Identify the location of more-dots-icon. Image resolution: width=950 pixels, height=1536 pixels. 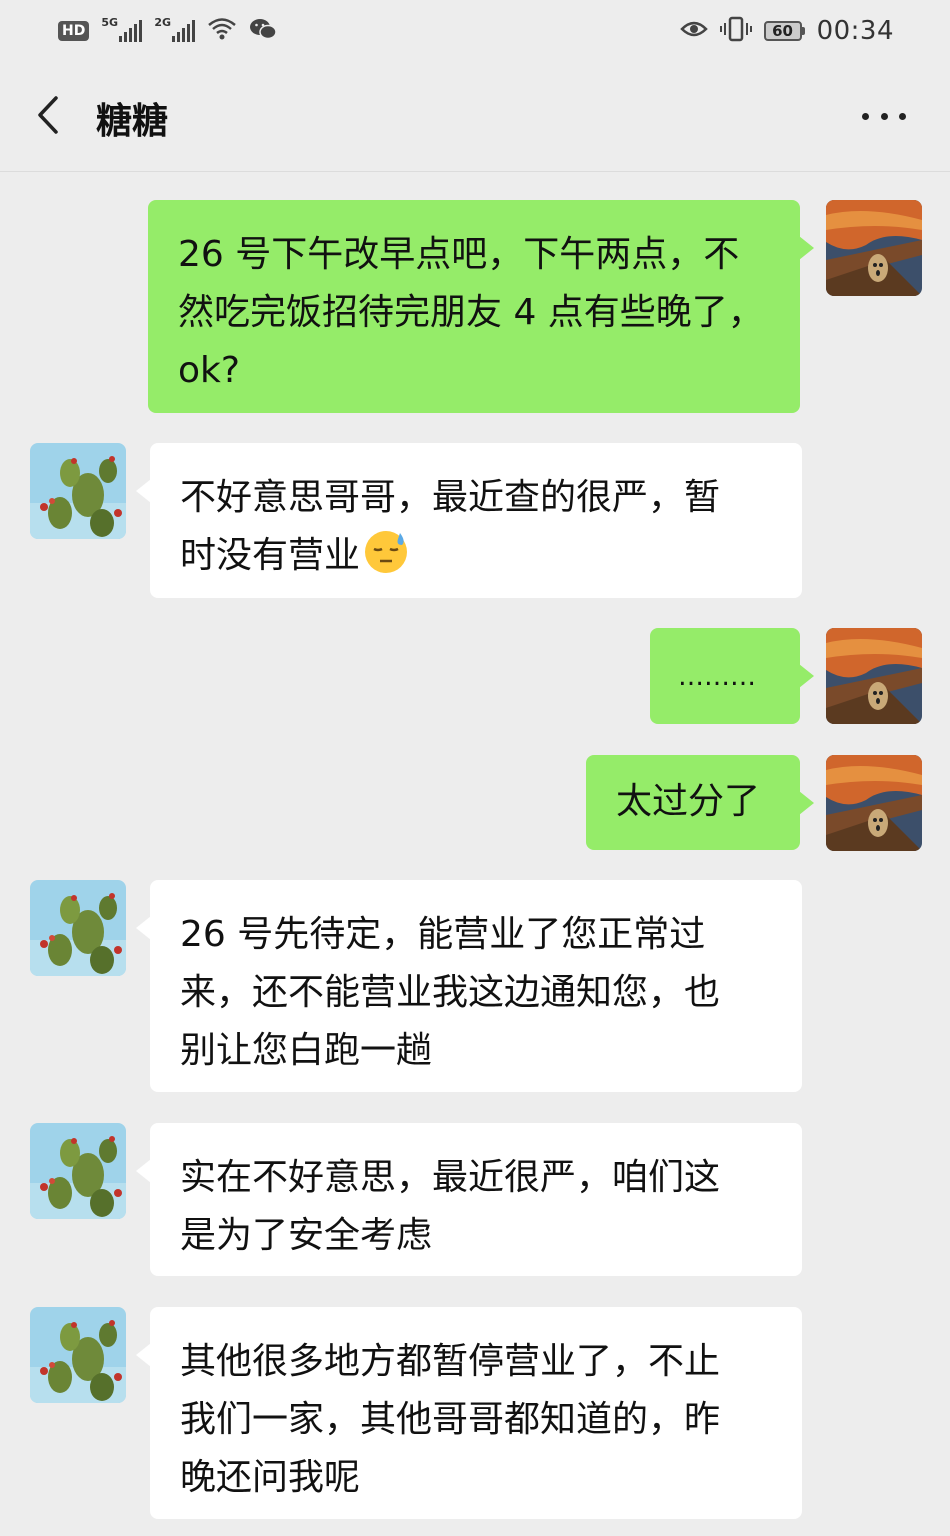
(865, 116).